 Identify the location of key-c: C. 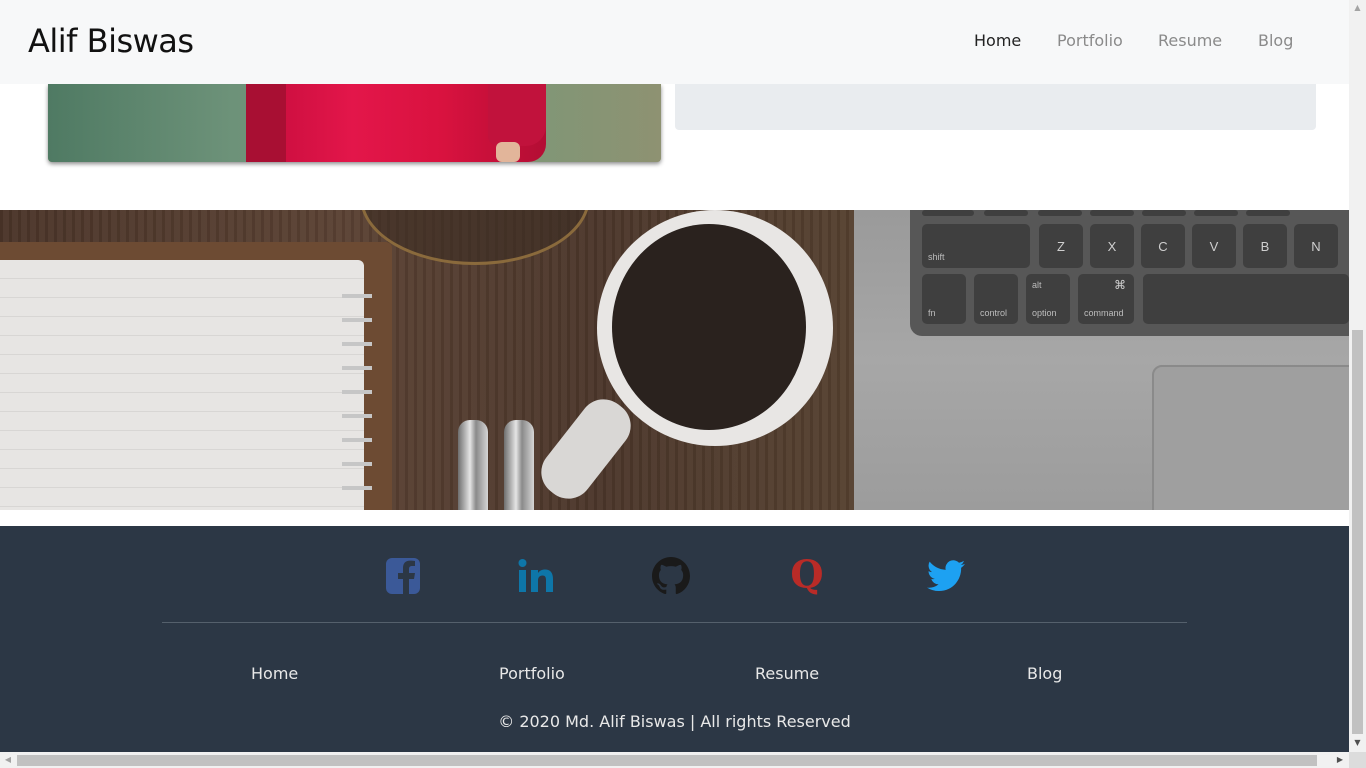
(1163, 246).